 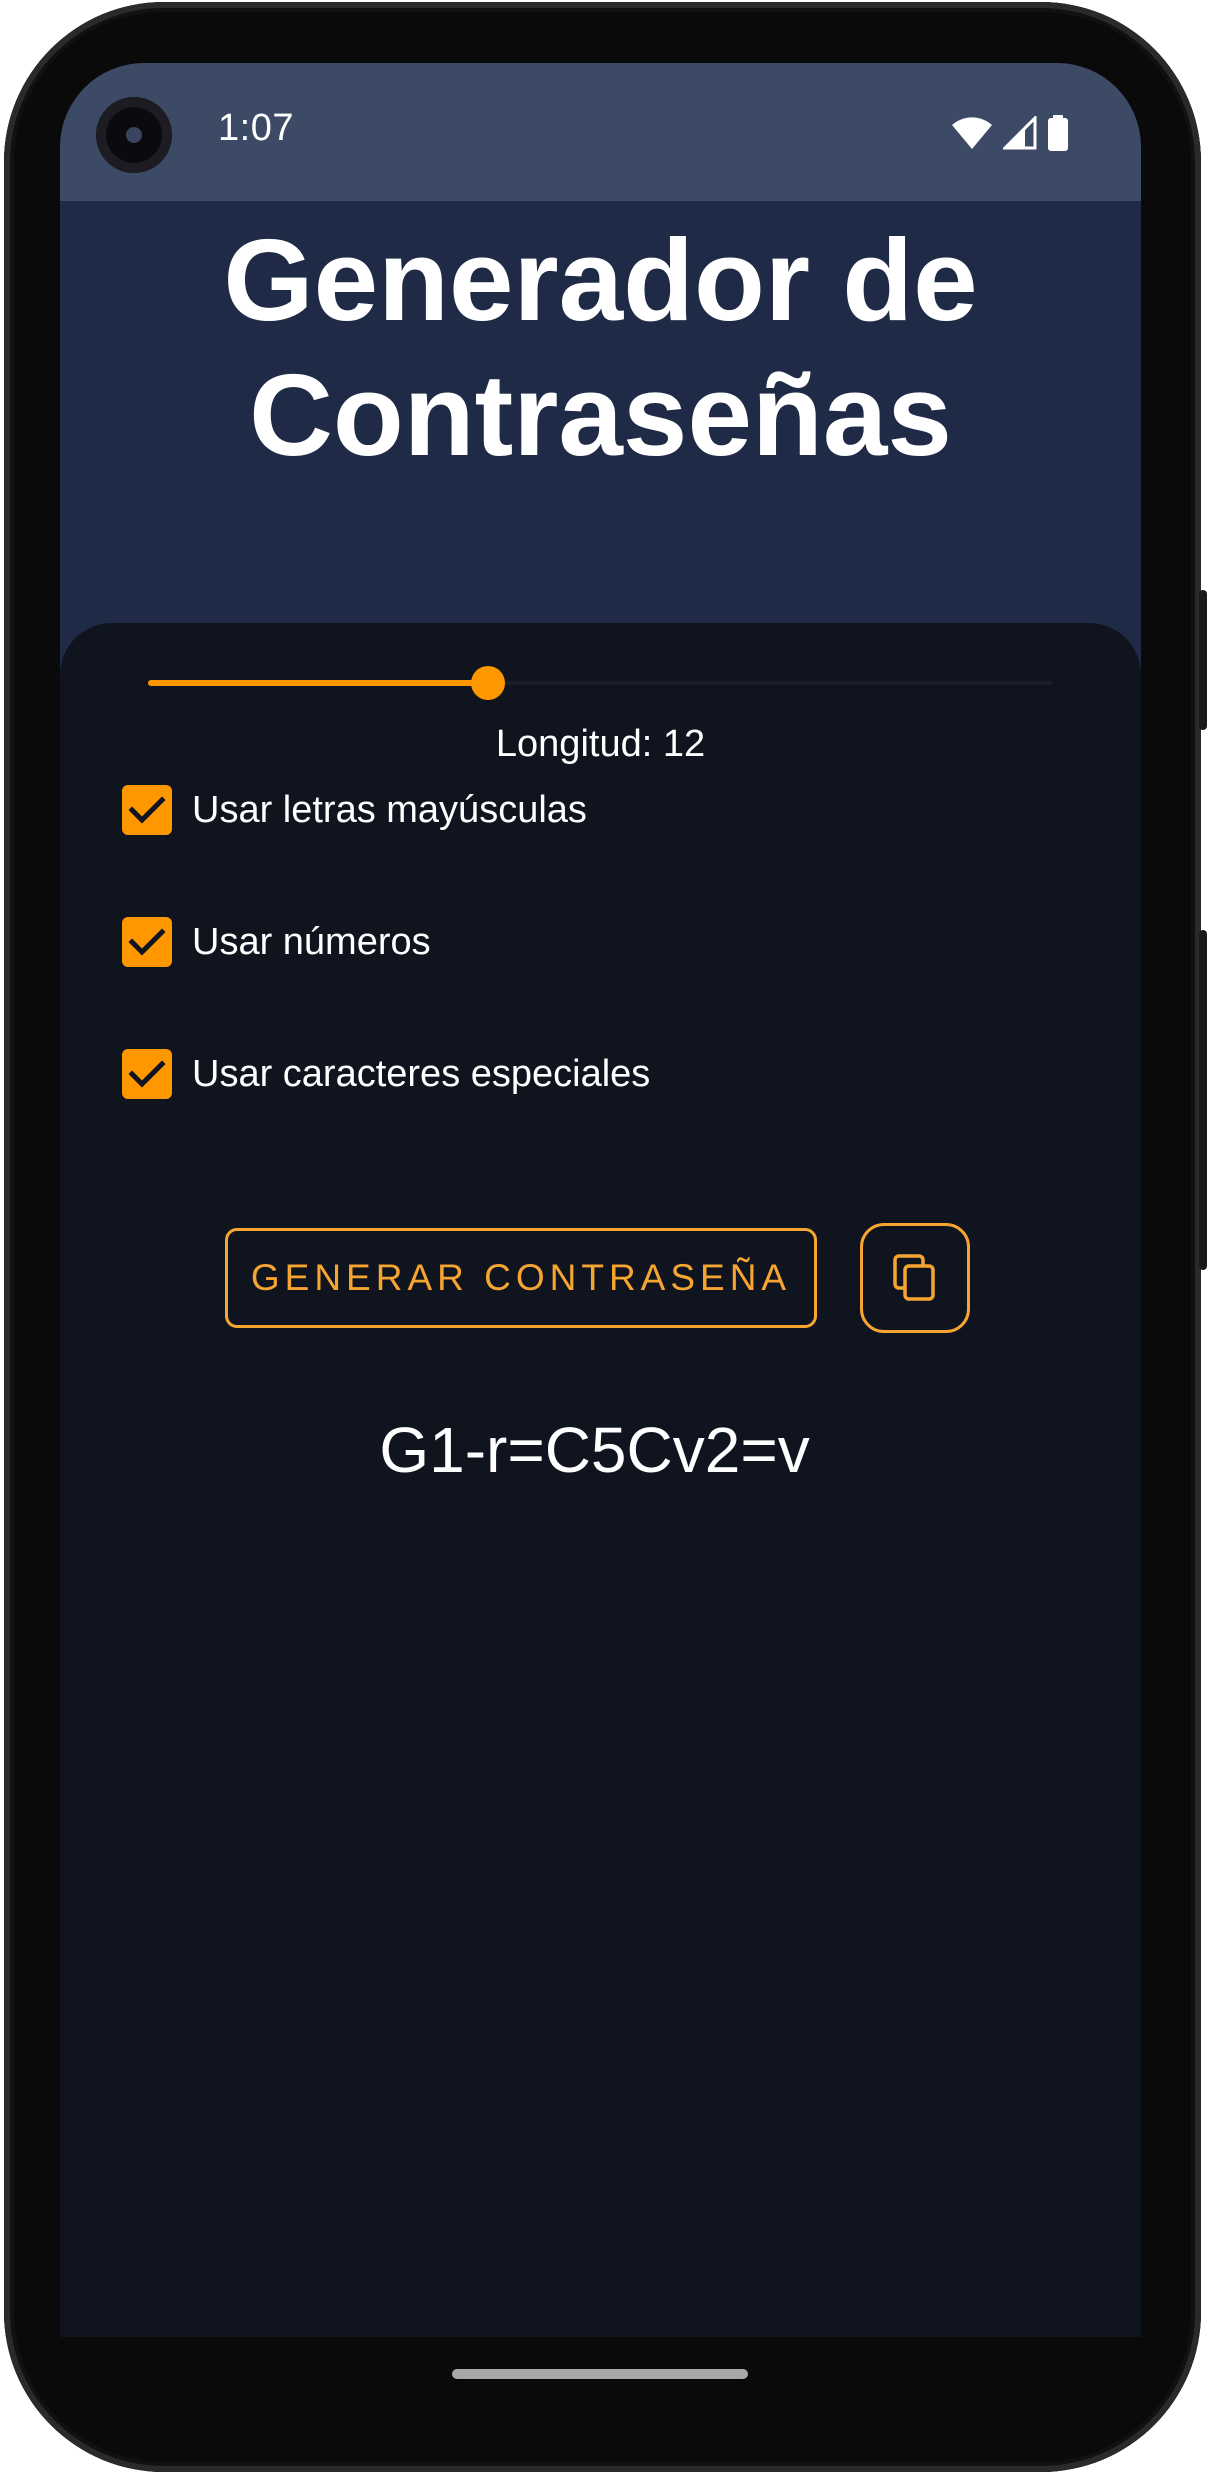 I want to click on option-label: Usar caracteres especiales, so click(x=421, y=1073).